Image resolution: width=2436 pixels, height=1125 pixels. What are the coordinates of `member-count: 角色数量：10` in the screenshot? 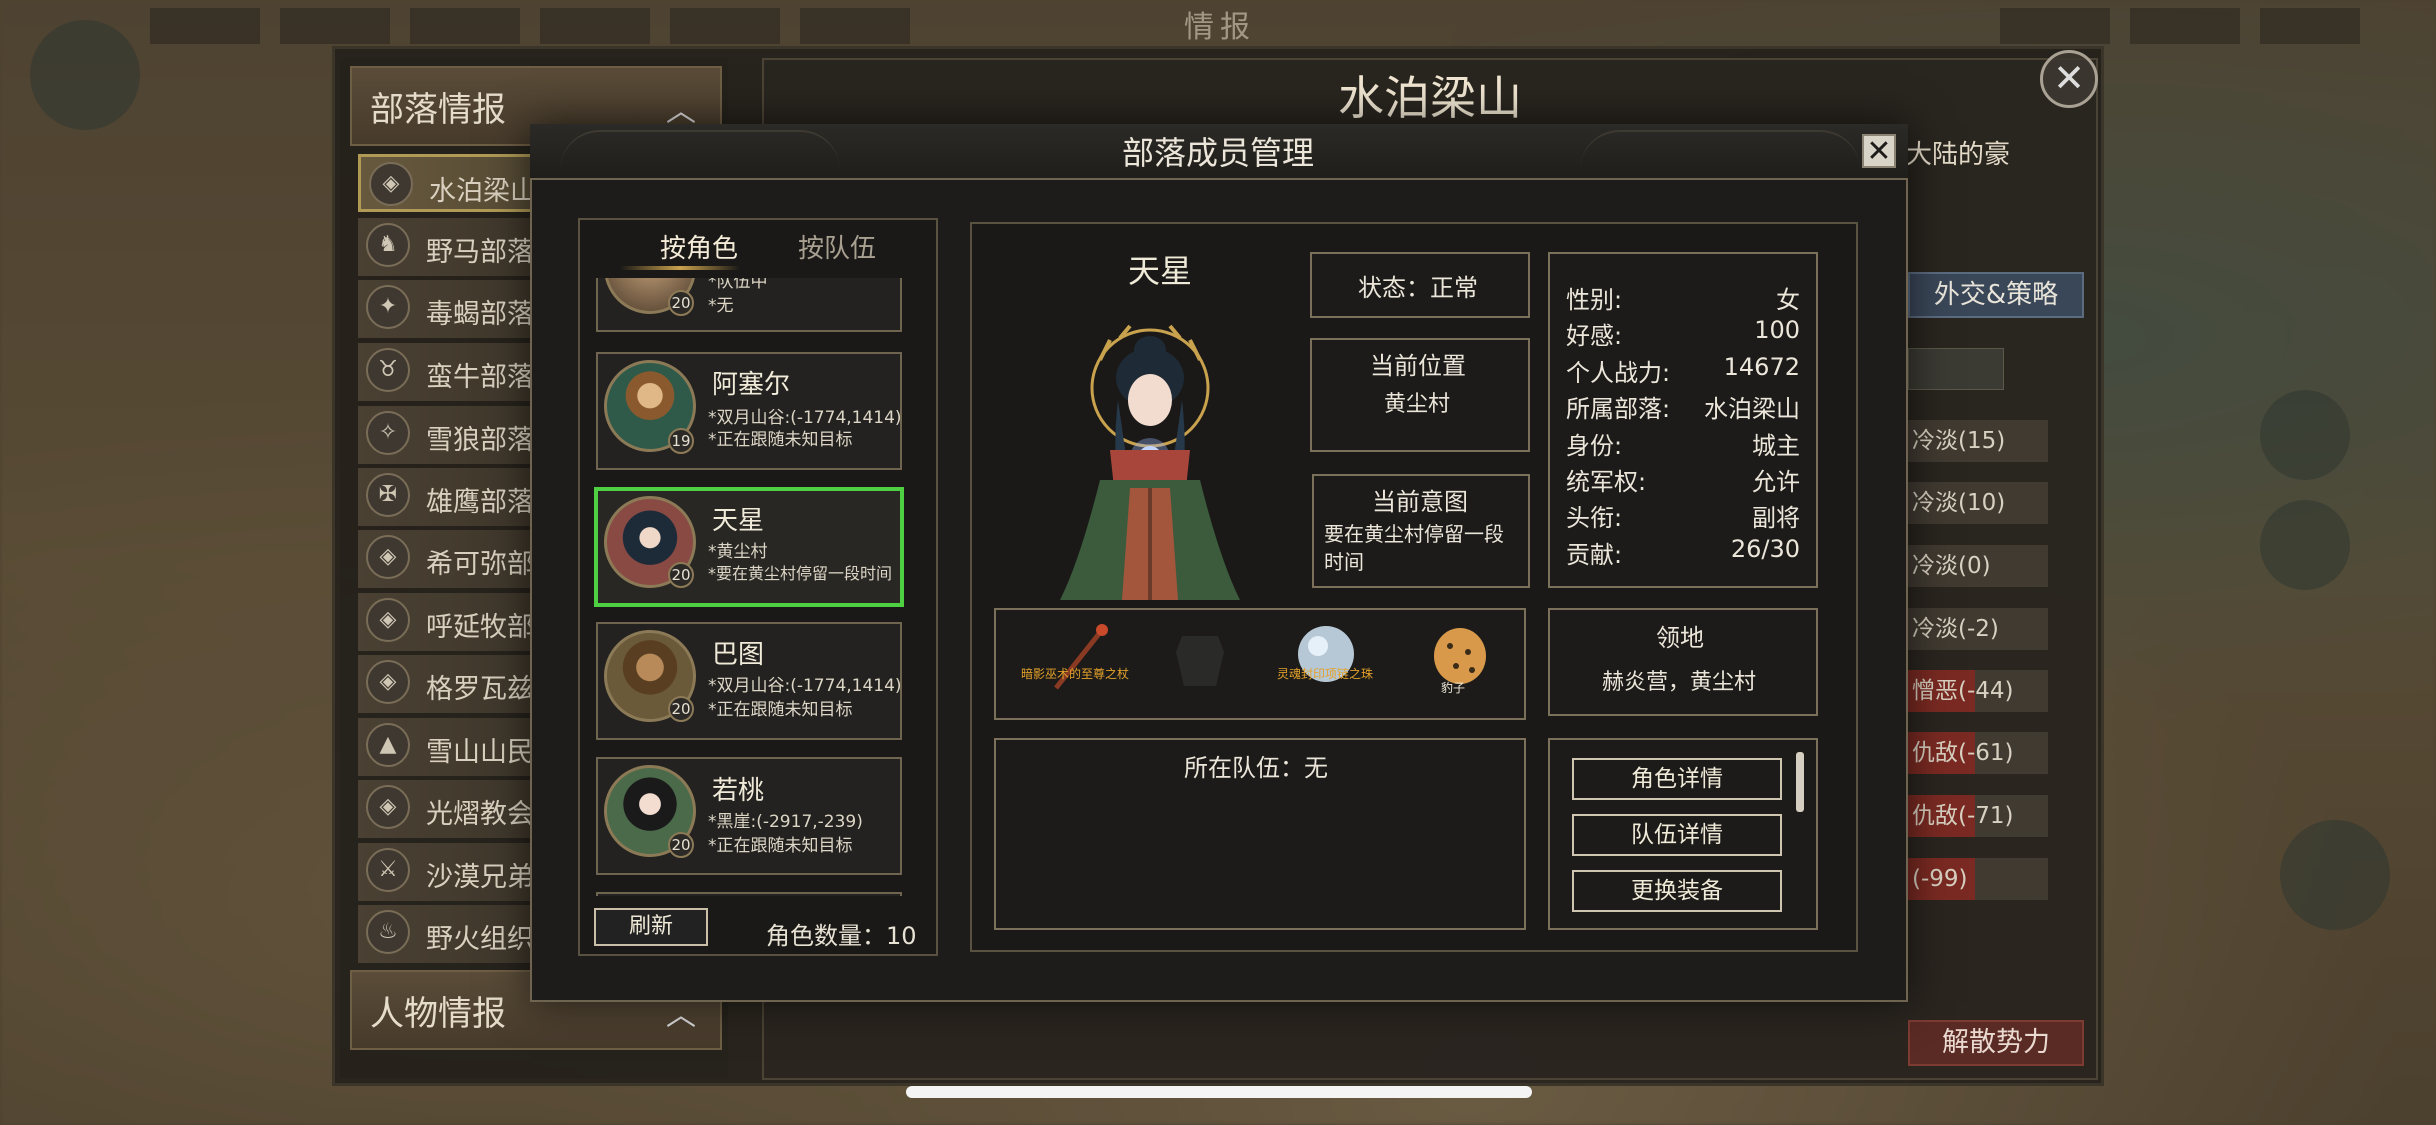 It's located at (841, 936).